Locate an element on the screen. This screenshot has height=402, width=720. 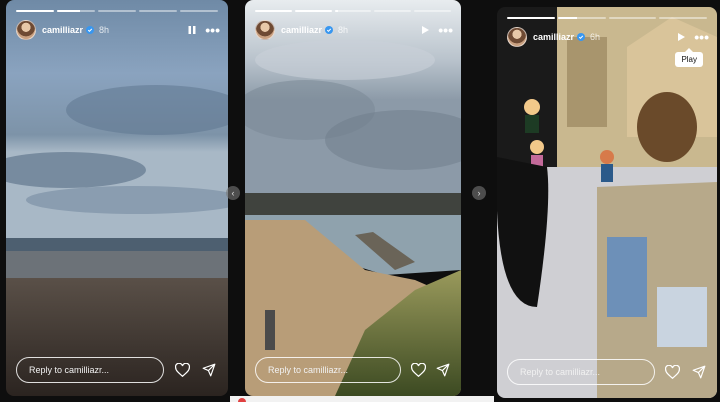
record-indicator-icon is located at coordinates (242, 400).